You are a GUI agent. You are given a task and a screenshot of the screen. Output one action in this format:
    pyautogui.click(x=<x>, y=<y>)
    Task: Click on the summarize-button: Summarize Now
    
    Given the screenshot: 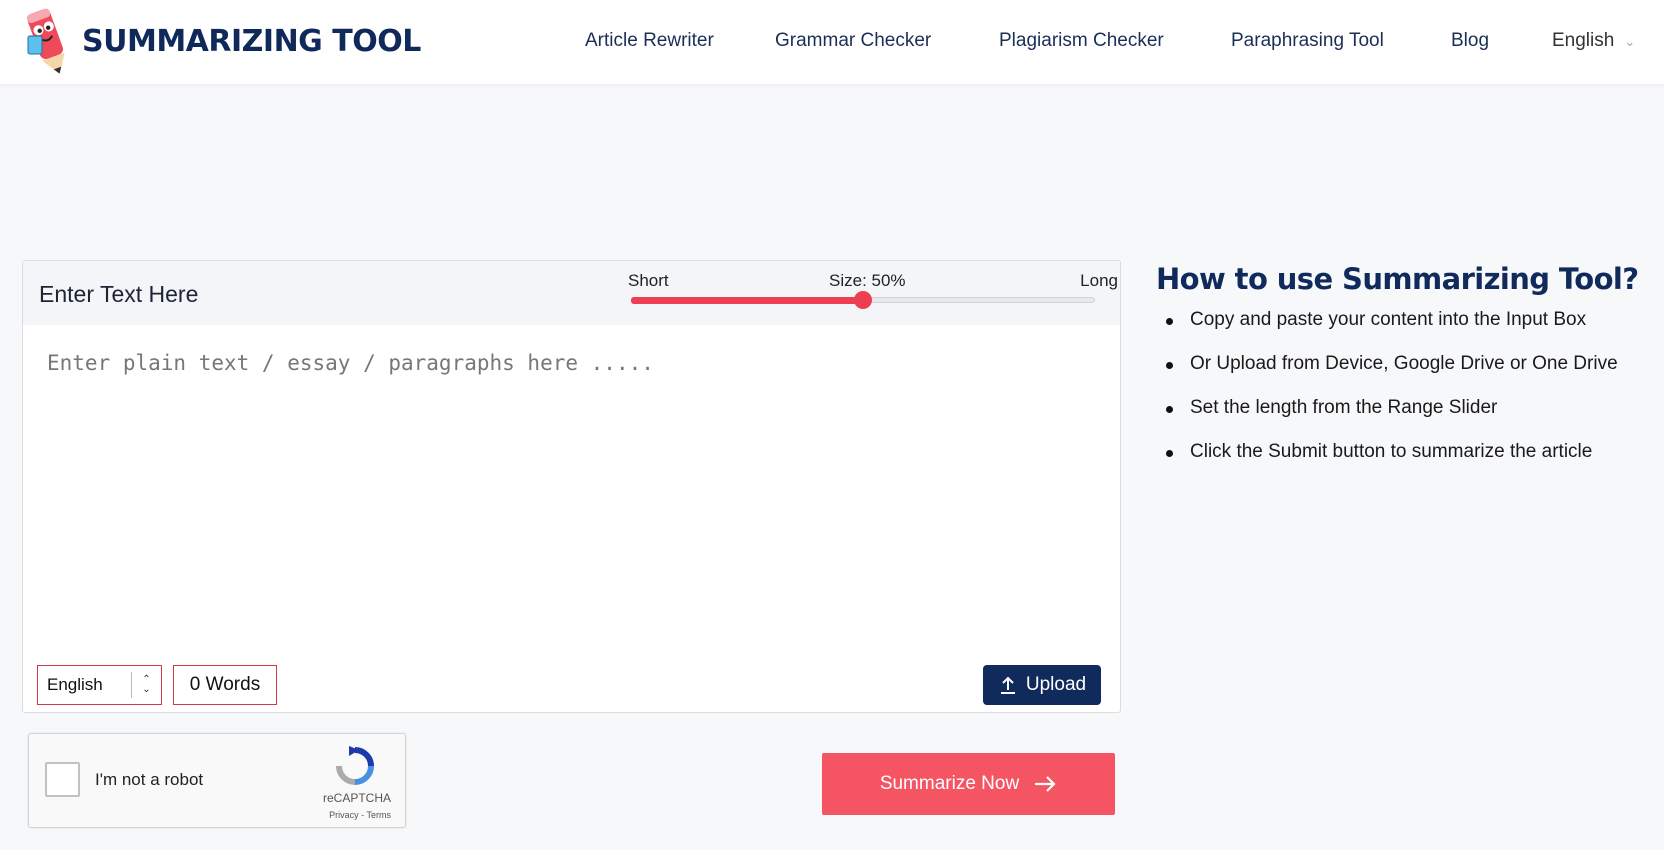 What is the action you would take?
    pyautogui.click(x=968, y=784)
    